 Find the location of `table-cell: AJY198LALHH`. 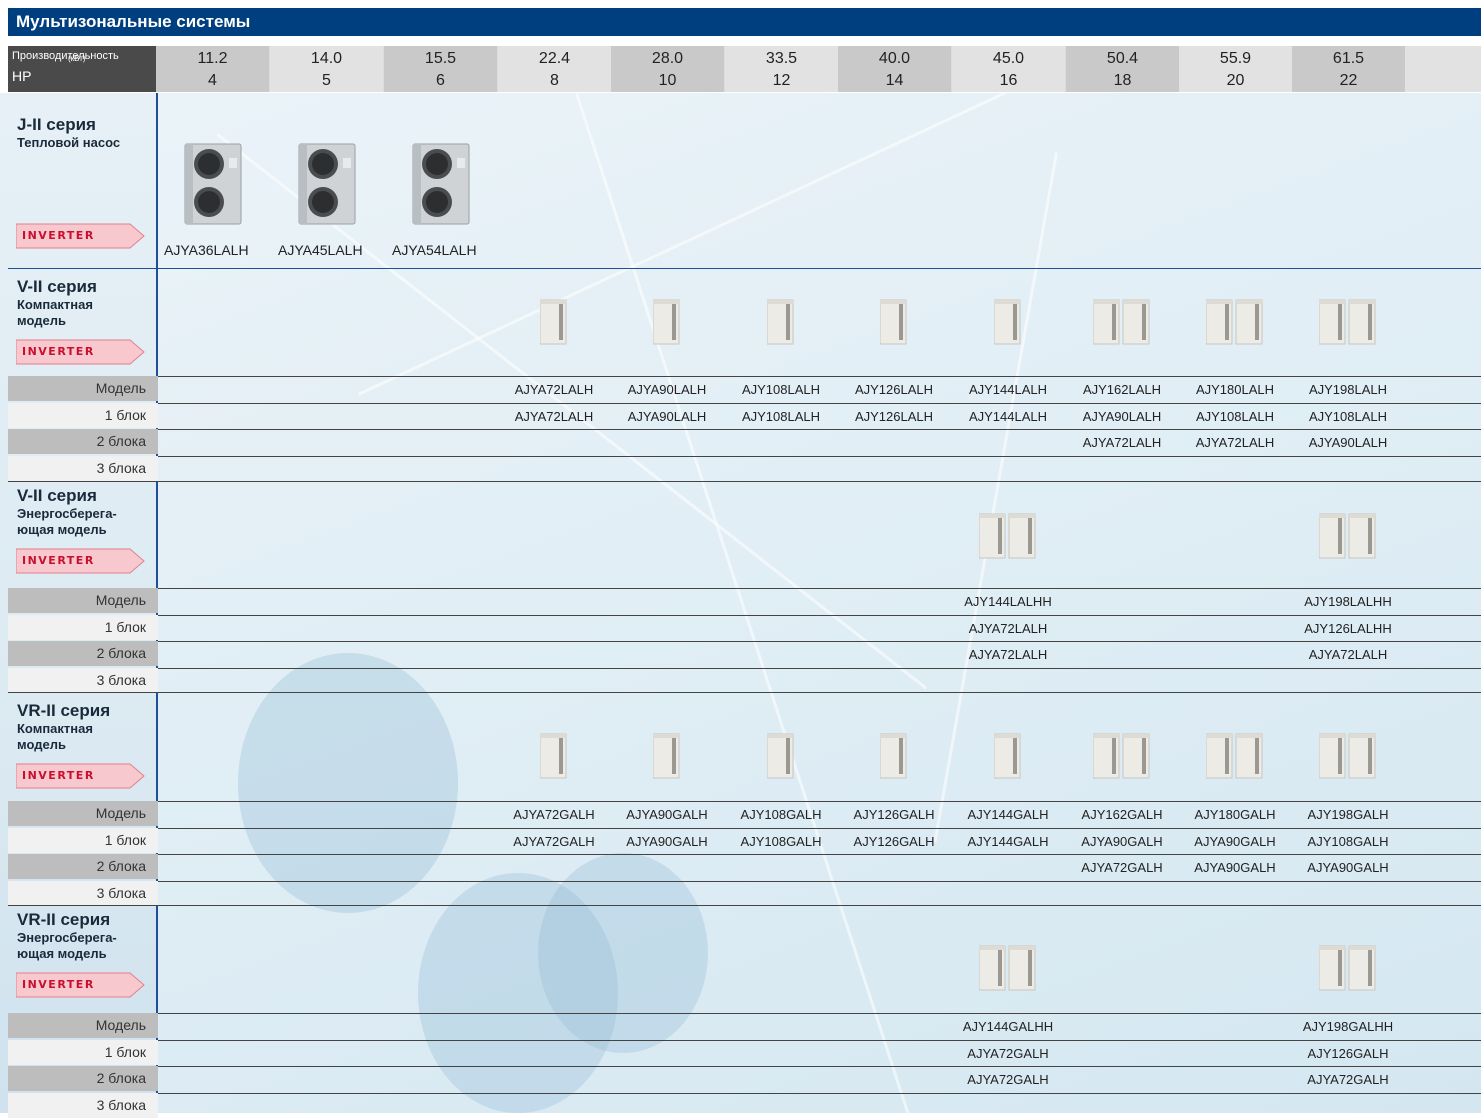

table-cell: AJY198LALHH is located at coordinates (1348, 601).